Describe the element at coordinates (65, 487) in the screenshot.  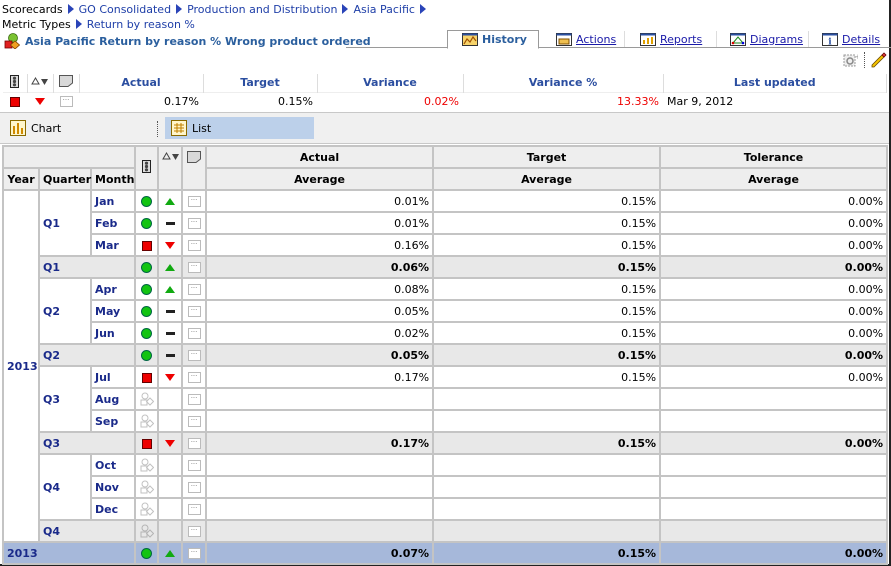
I see `quarter-cell: Q4` at that location.